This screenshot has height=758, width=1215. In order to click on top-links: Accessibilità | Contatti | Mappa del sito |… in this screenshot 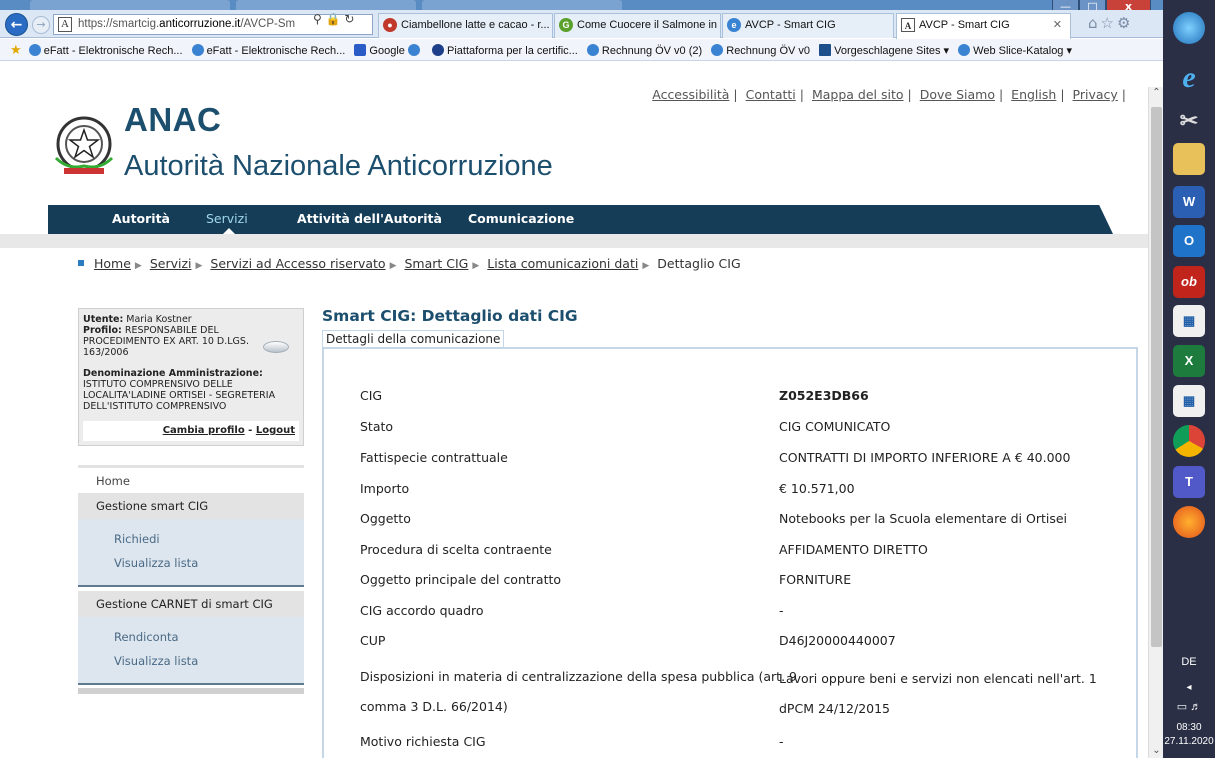, I will do `click(889, 94)`.